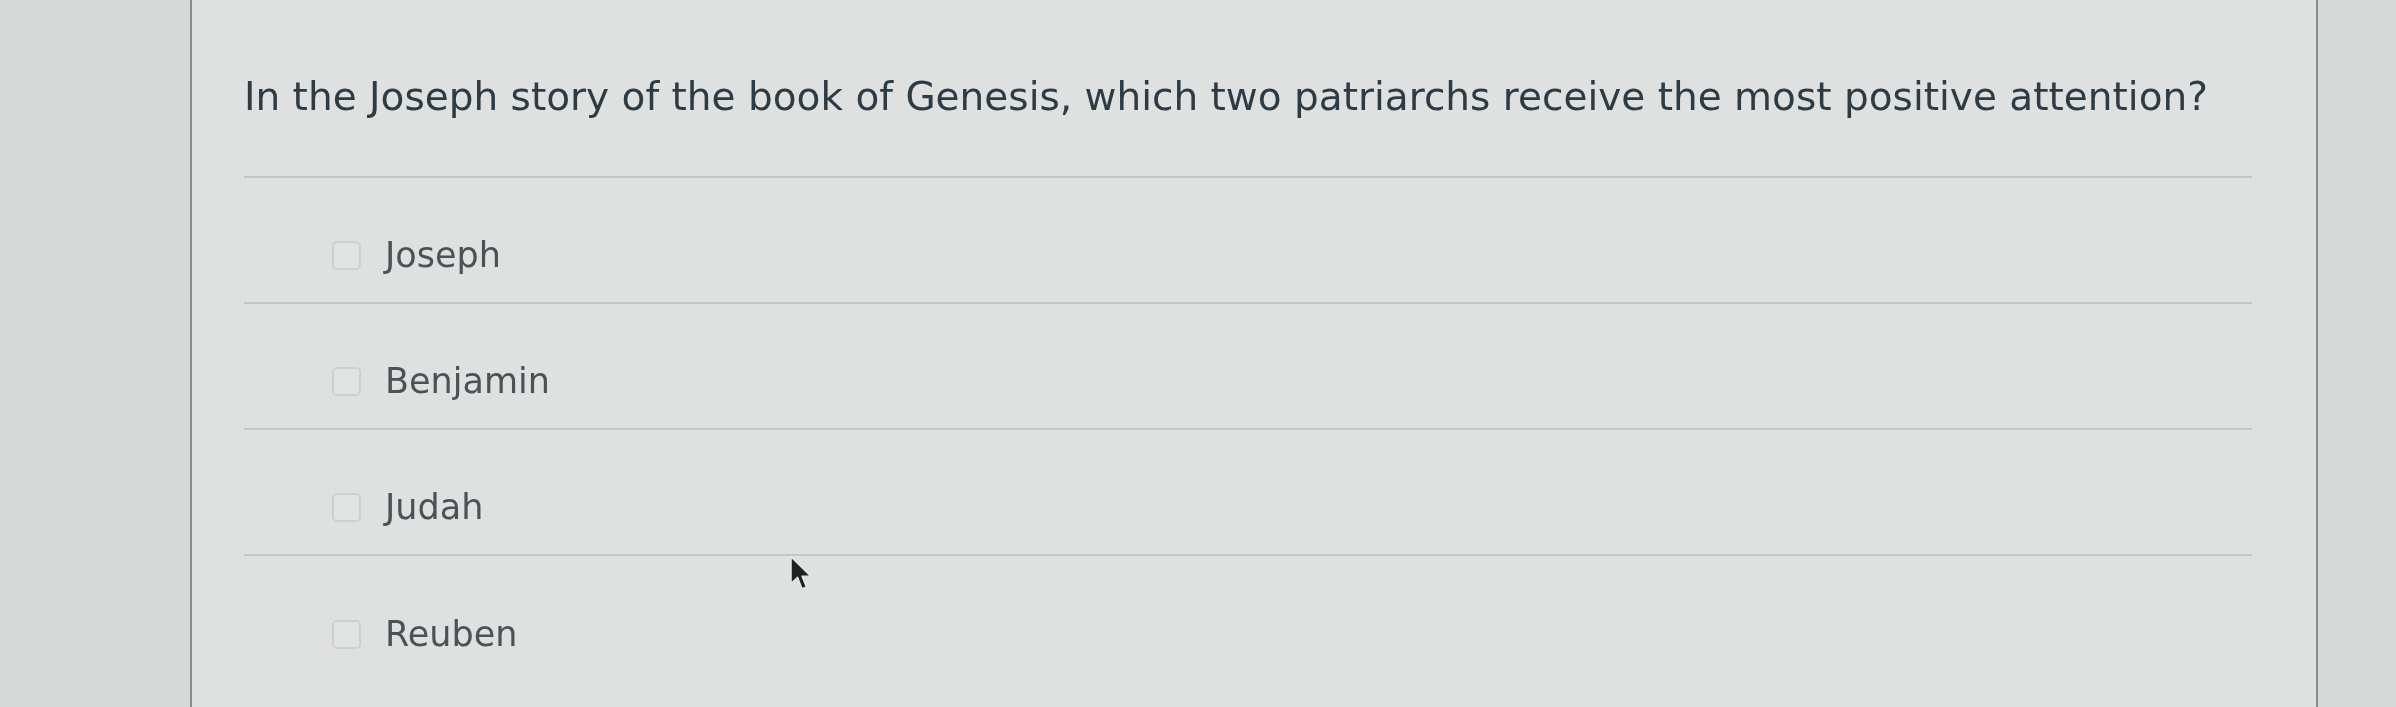  Describe the element at coordinates (1226, 97) in the screenshot. I see `question-text: In the Joseph story of the book of Genesis, which two patriarchs receive the most positive attention?` at that location.